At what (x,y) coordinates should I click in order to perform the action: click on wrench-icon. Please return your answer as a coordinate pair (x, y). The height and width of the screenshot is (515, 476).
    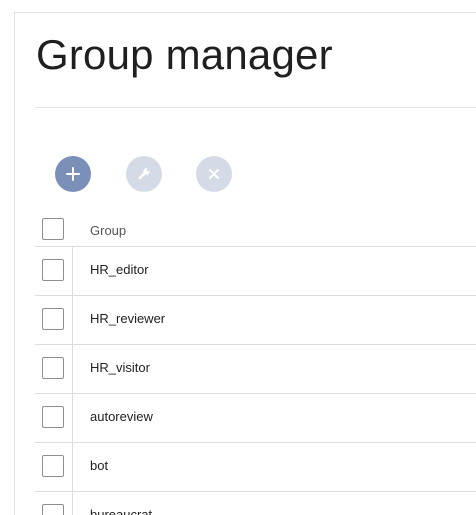
    Looking at the image, I should click on (144, 174).